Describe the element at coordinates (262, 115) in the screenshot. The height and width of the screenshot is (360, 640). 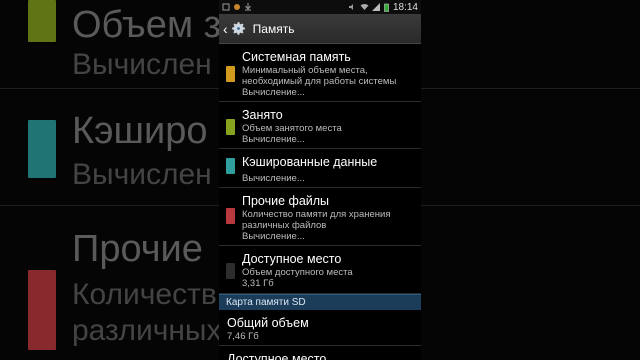
I see `item-title: Занято` at that location.